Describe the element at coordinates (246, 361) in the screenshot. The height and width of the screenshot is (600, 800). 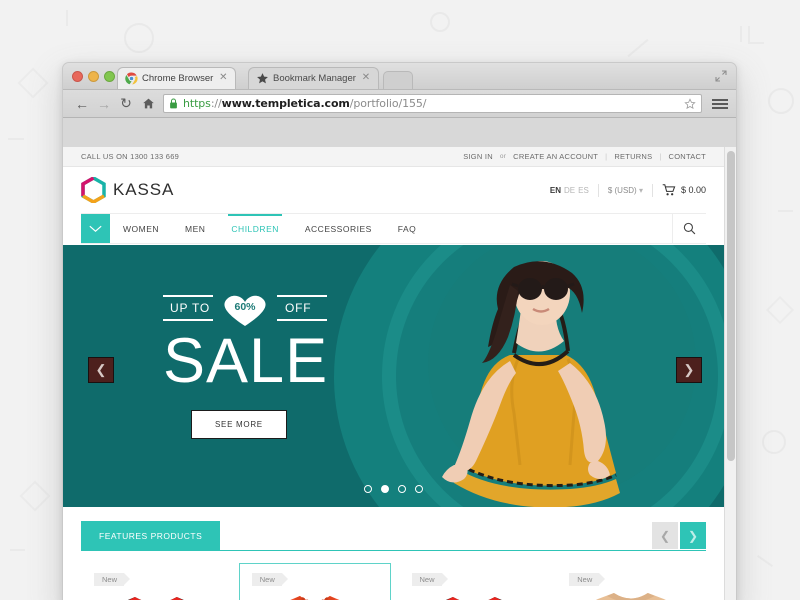
I see `hero-headline: SALE` at that location.